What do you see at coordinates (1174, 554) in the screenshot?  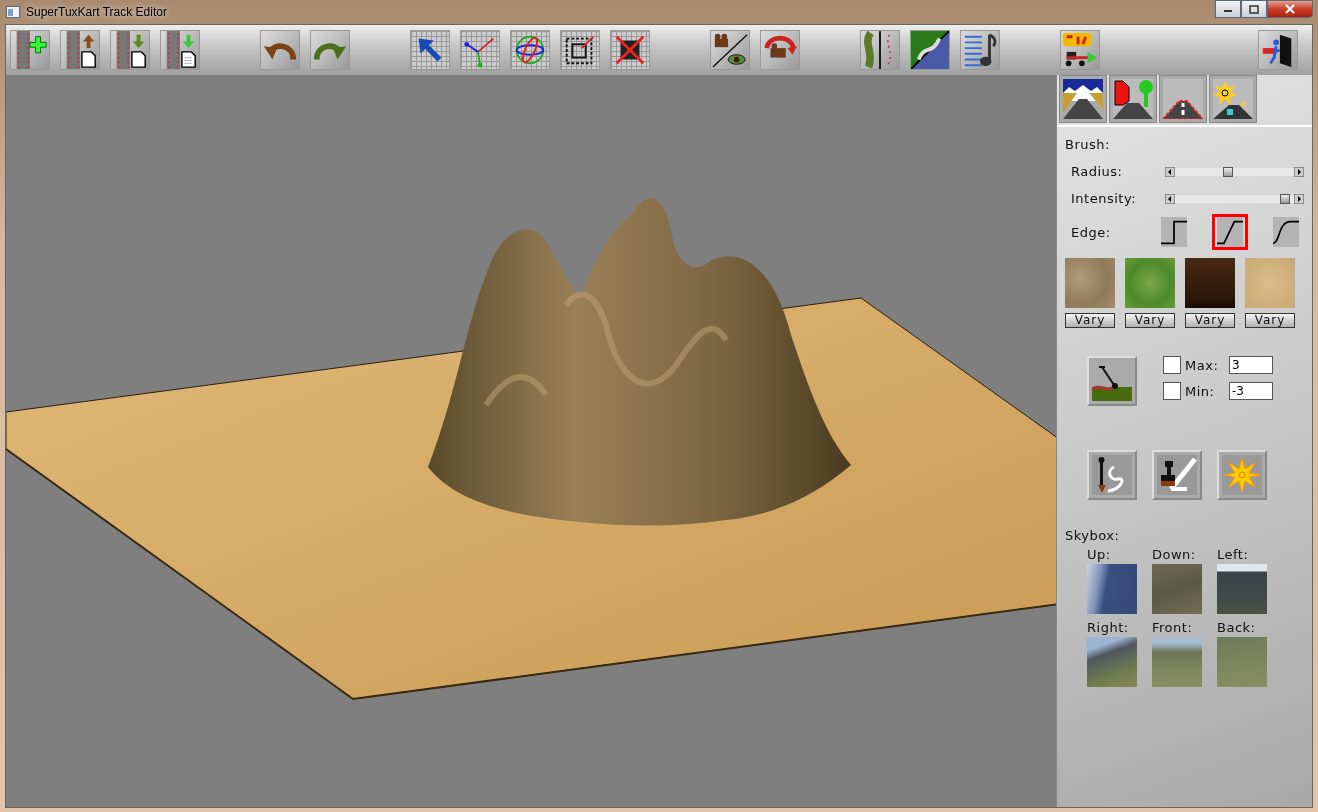 I see `skybox-face-label: Down:` at bounding box center [1174, 554].